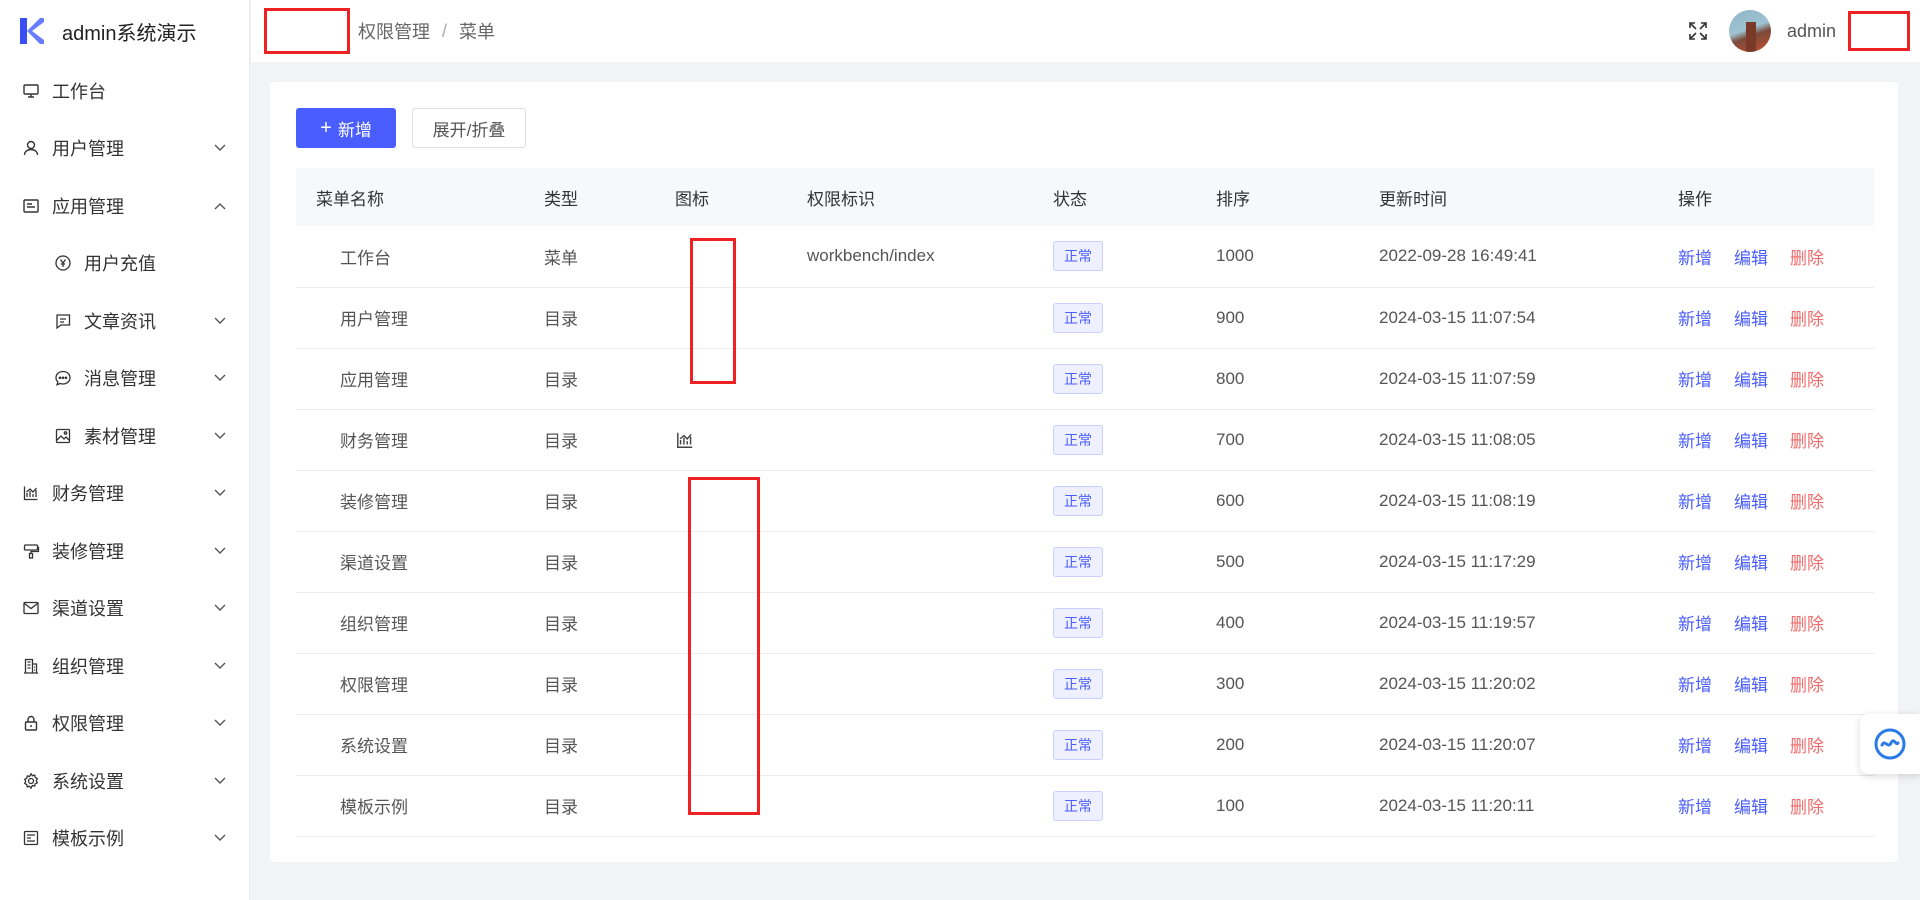 The height and width of the screenshot is (900, 1920). I want to click on sidebar-item-channels: 渠道设置, so click(124, 609).